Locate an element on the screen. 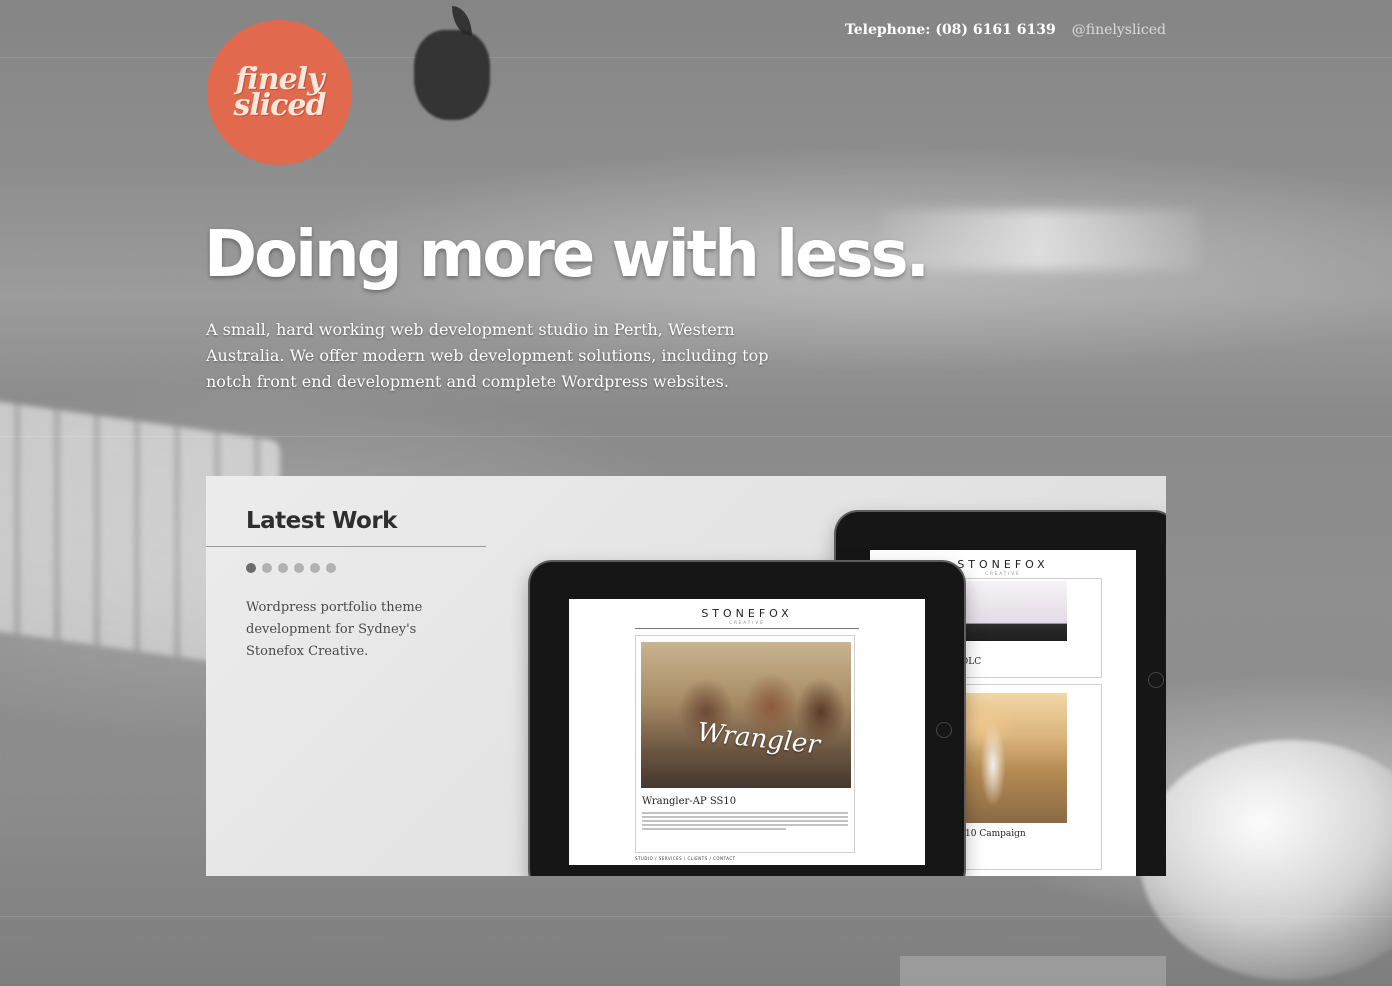  hero-title: Doing more with less. is located at coordinates (567, 255).